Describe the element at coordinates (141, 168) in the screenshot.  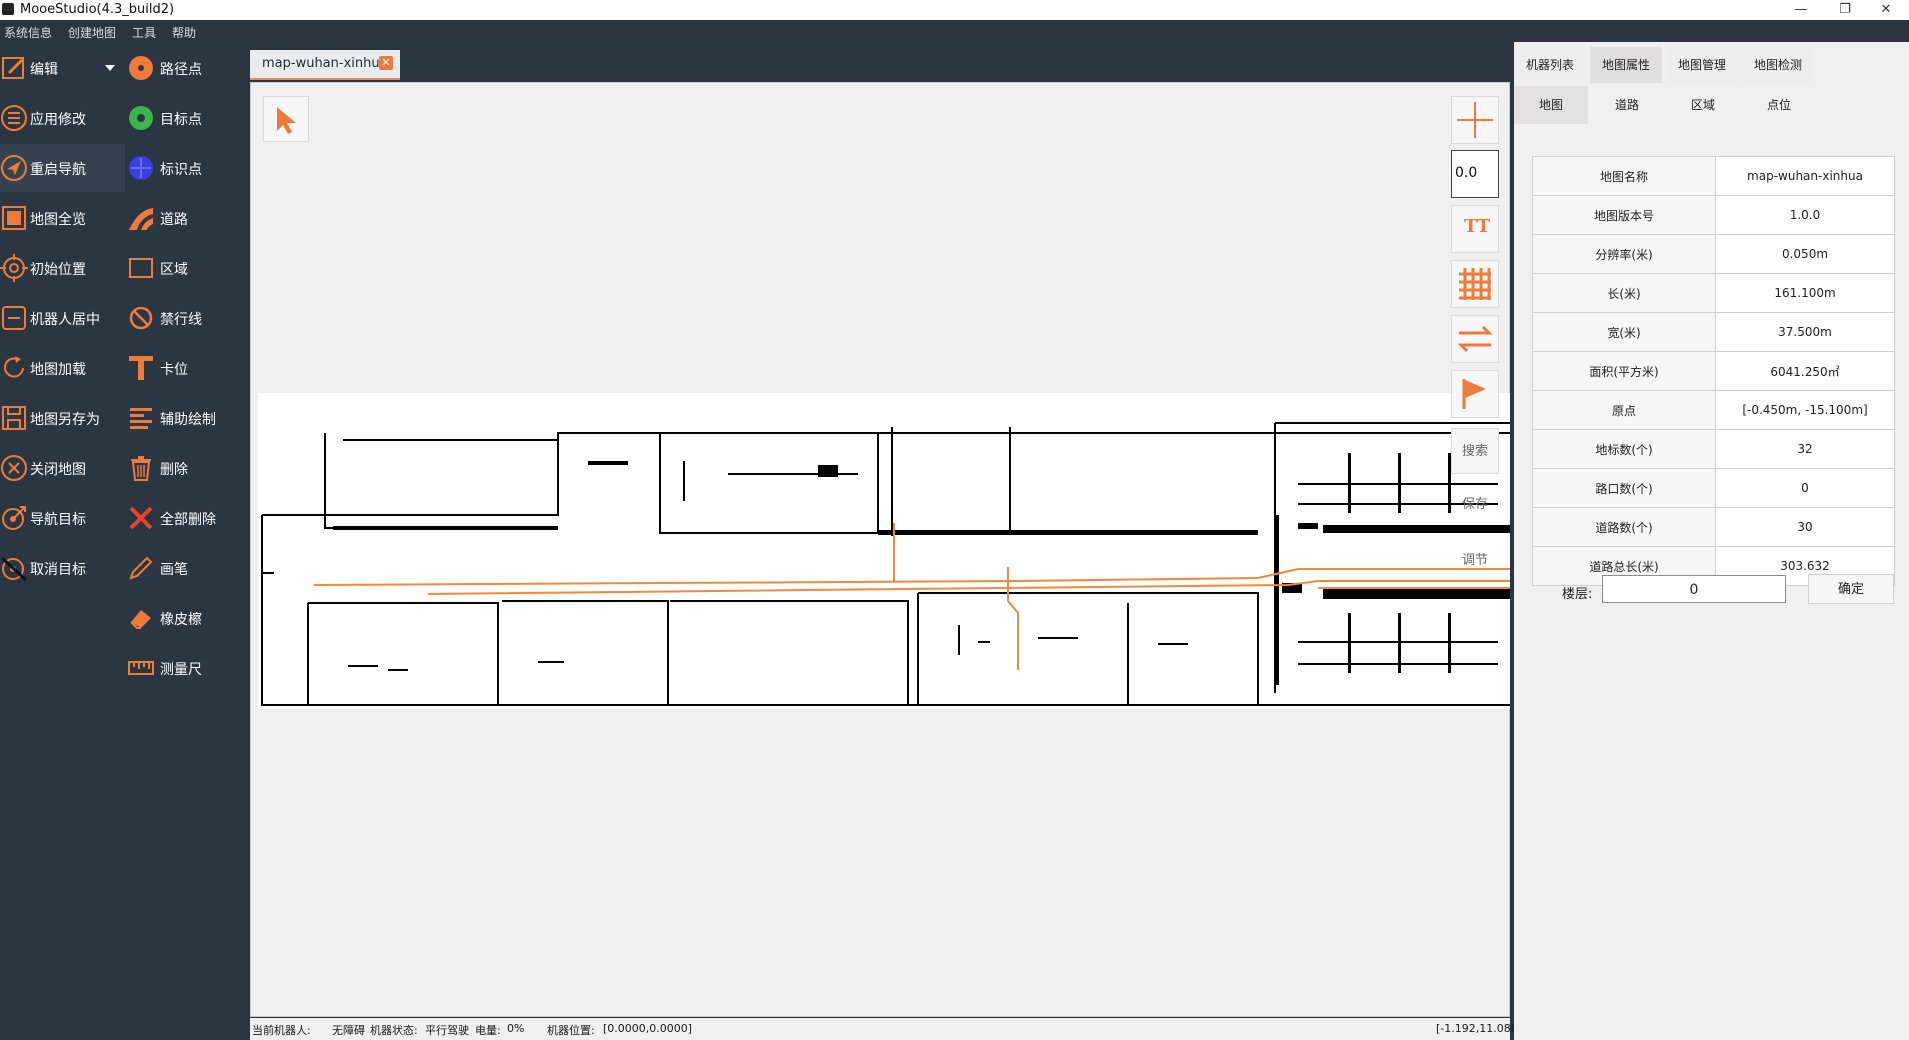
I see `marker-point-icon` at that location.